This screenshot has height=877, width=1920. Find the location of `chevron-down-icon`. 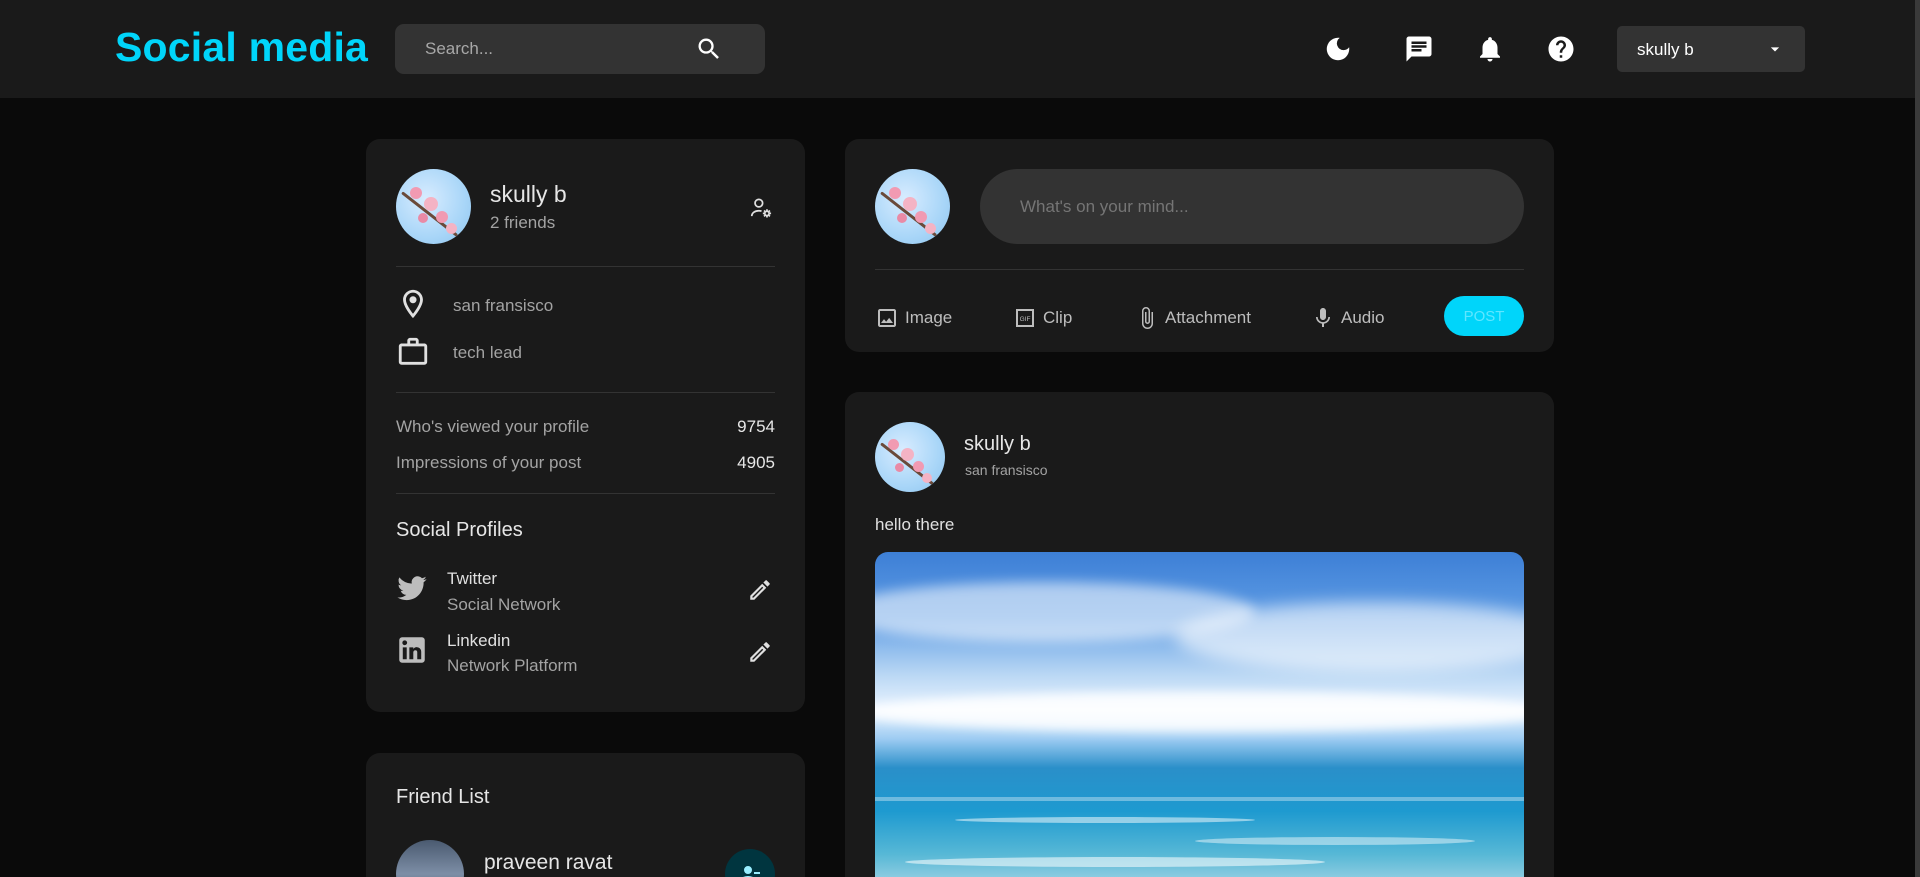

chevron-down-icon is located at coordinates (1775, 49).